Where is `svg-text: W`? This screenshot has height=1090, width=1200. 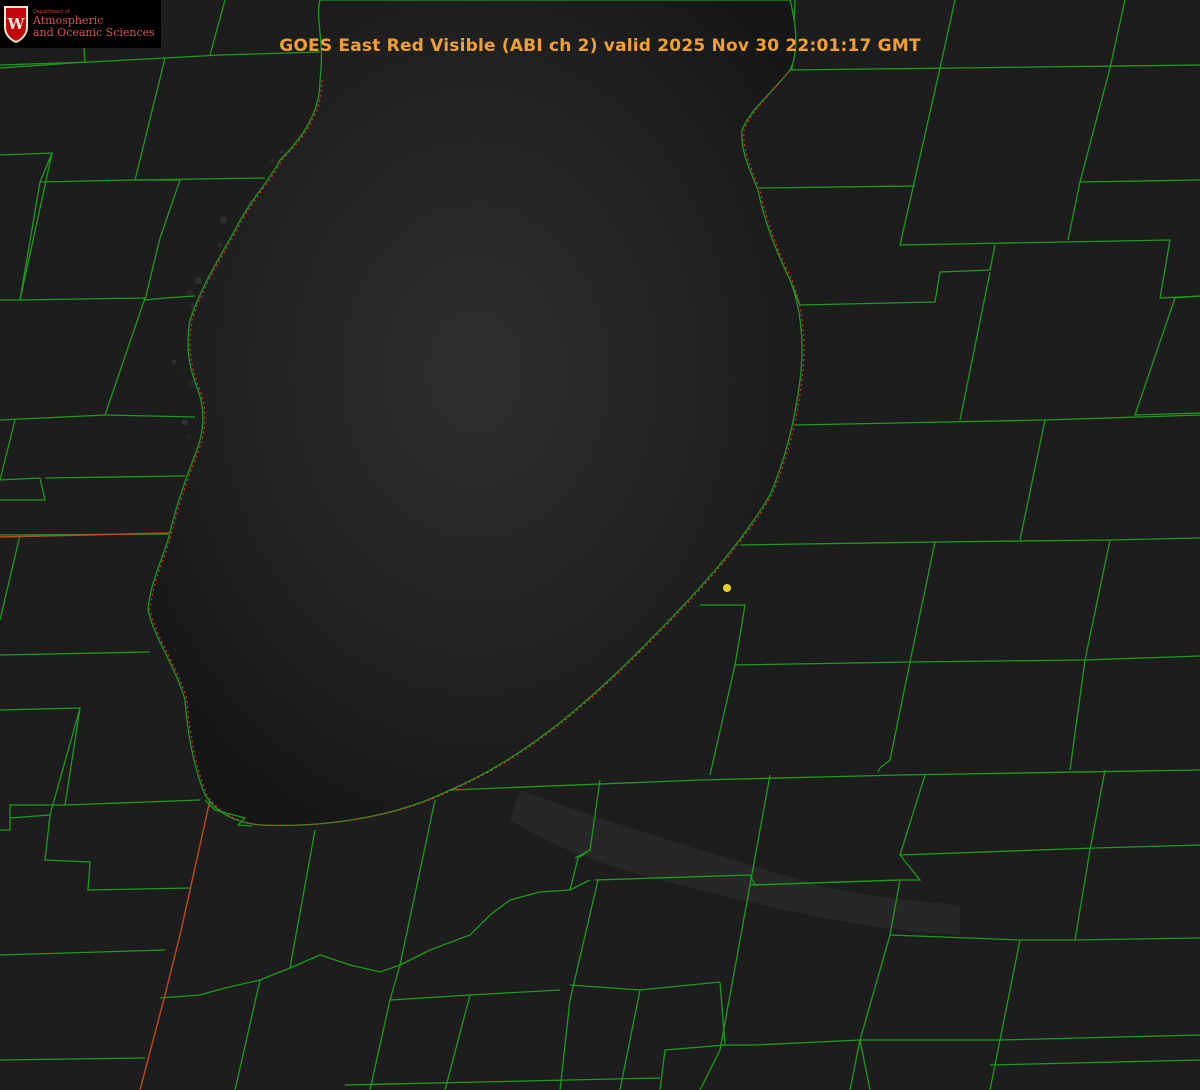 svg-text: W is located at coordinates (16, 24).